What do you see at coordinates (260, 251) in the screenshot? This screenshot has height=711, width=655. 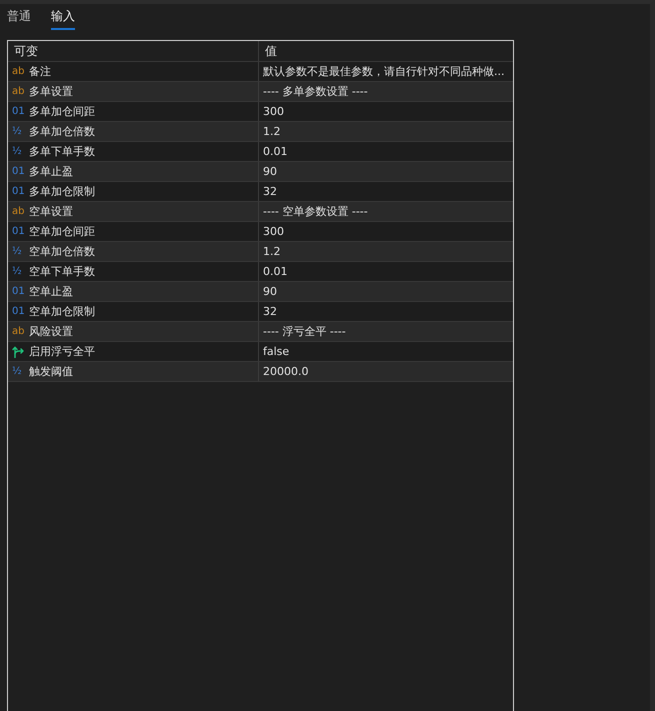 I see `table-row: ½ 空单加仓倍数 1.2` at bounding box center [260, 251].